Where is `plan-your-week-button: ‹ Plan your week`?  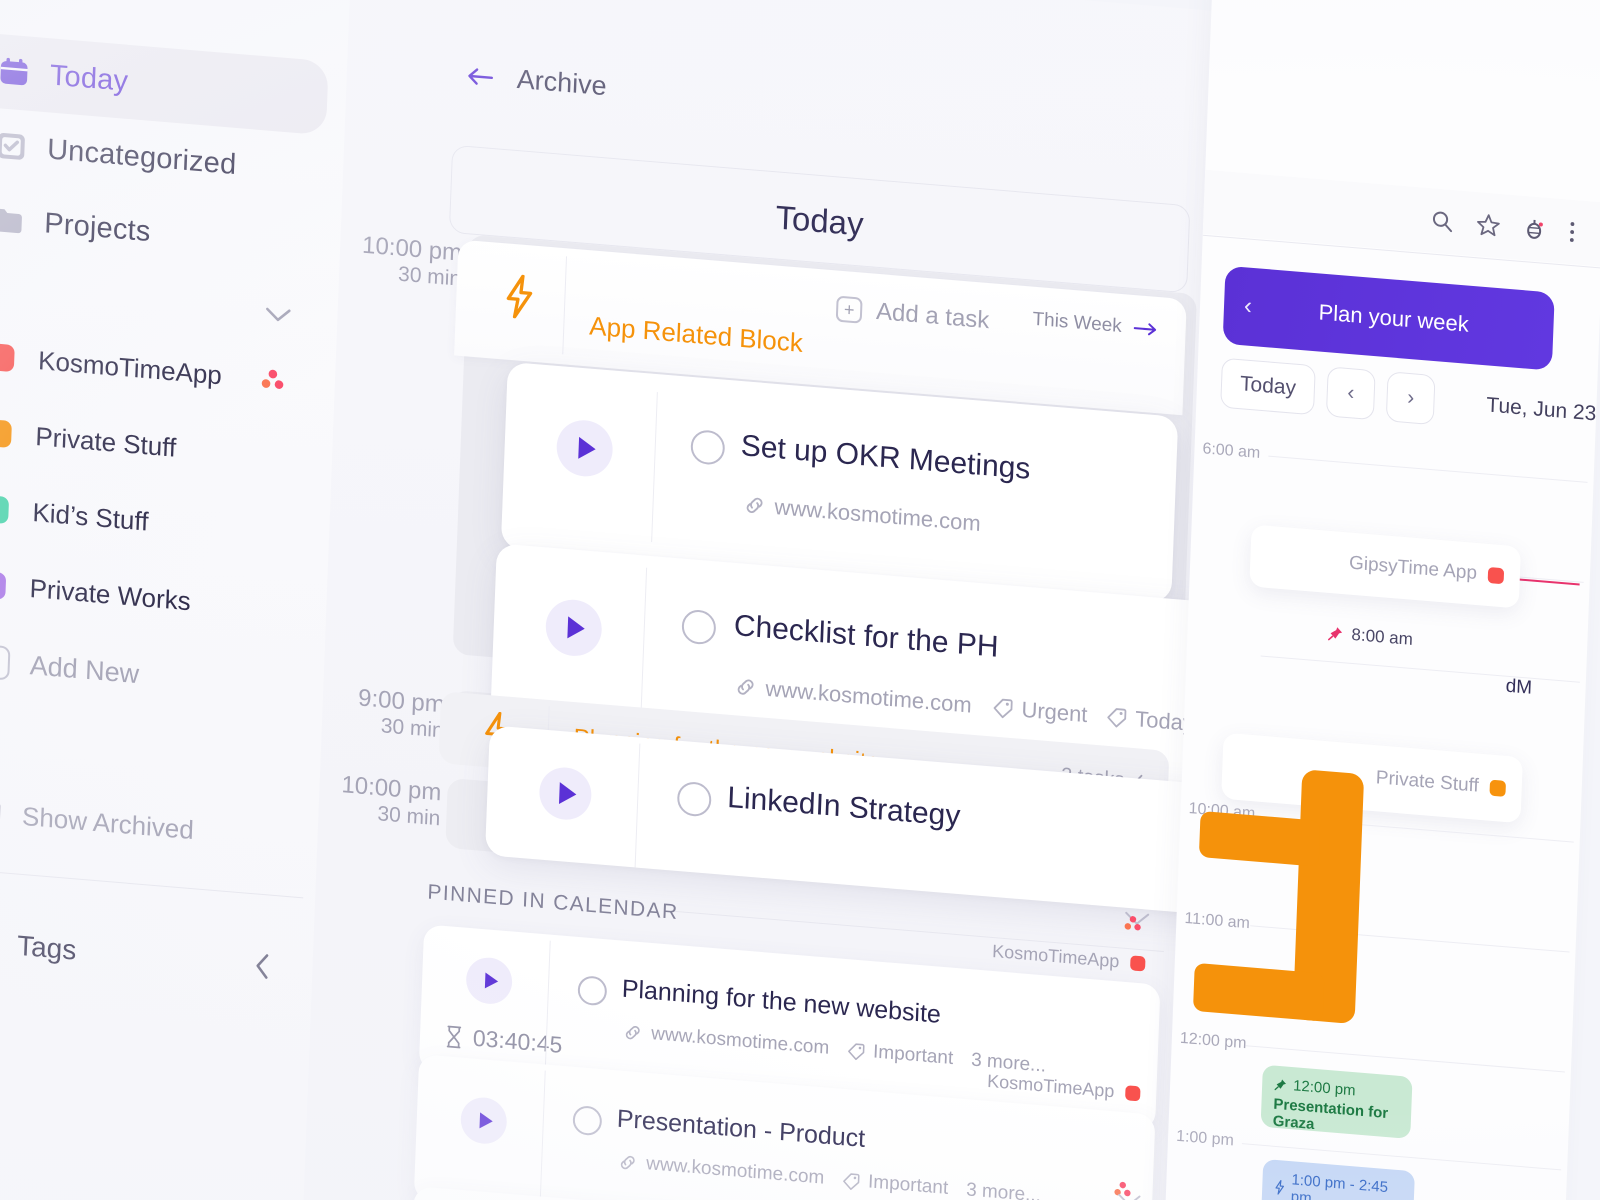 plan-your-week-button: ‹ Plan your week is located at coordinates (1388, 318).